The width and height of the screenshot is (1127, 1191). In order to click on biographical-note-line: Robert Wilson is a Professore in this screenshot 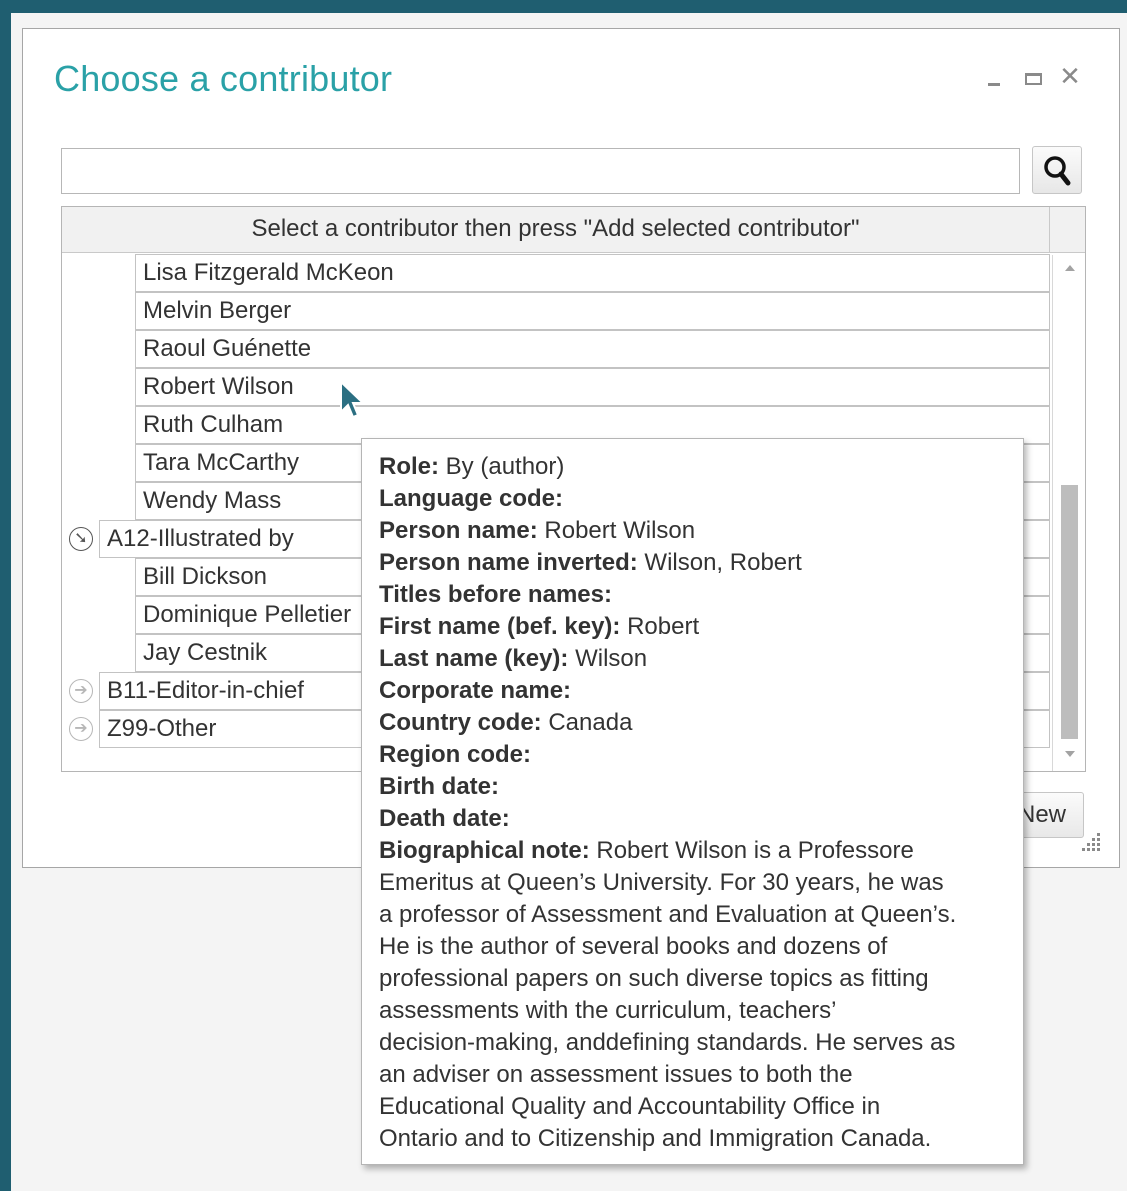, I will do `click(755, 850)`.